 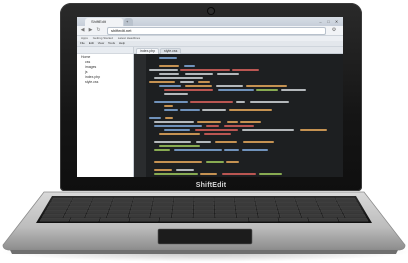 What do you see at coordinates (320, 21) in the screenshot?
I see `minimize-icon: –` at bounding box center [320, 21].